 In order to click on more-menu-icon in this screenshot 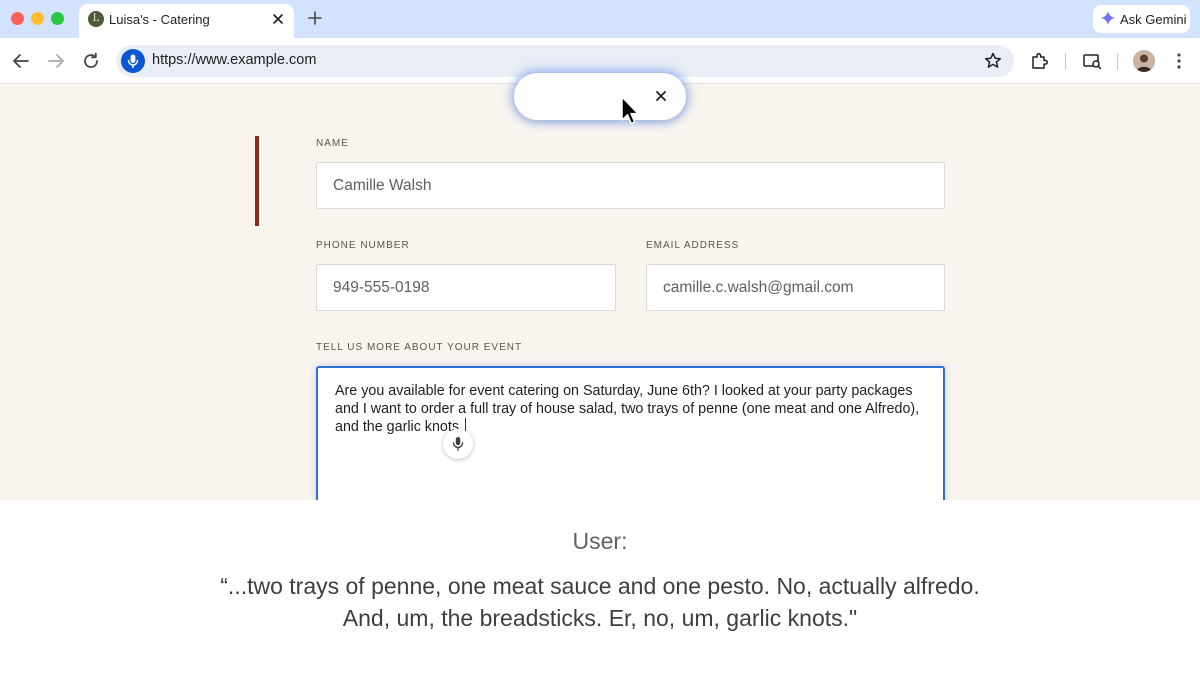, I will do `click(1179, 61)`.